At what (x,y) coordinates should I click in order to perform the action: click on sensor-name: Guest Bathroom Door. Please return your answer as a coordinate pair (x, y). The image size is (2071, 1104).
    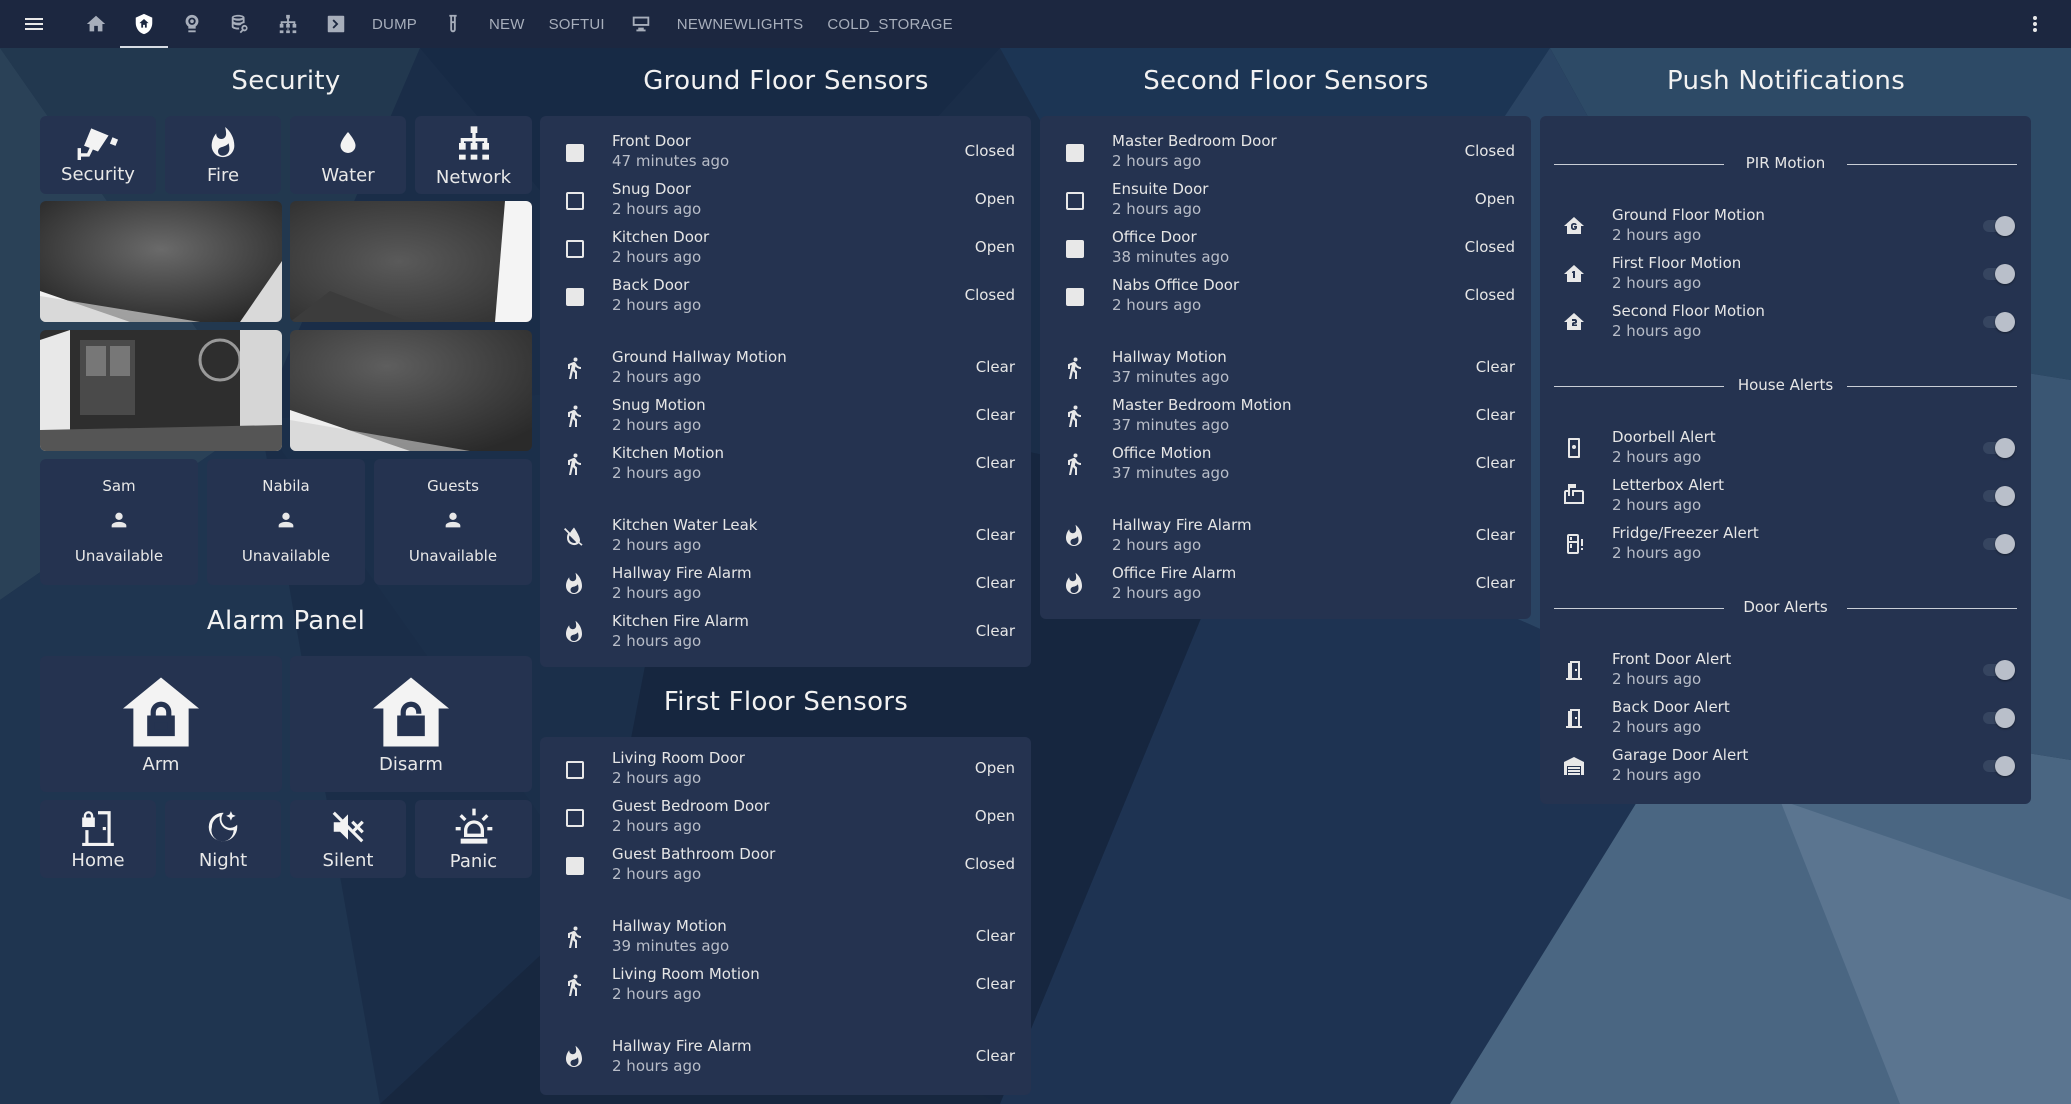
    Looking at the image, I should click on (694, 854).